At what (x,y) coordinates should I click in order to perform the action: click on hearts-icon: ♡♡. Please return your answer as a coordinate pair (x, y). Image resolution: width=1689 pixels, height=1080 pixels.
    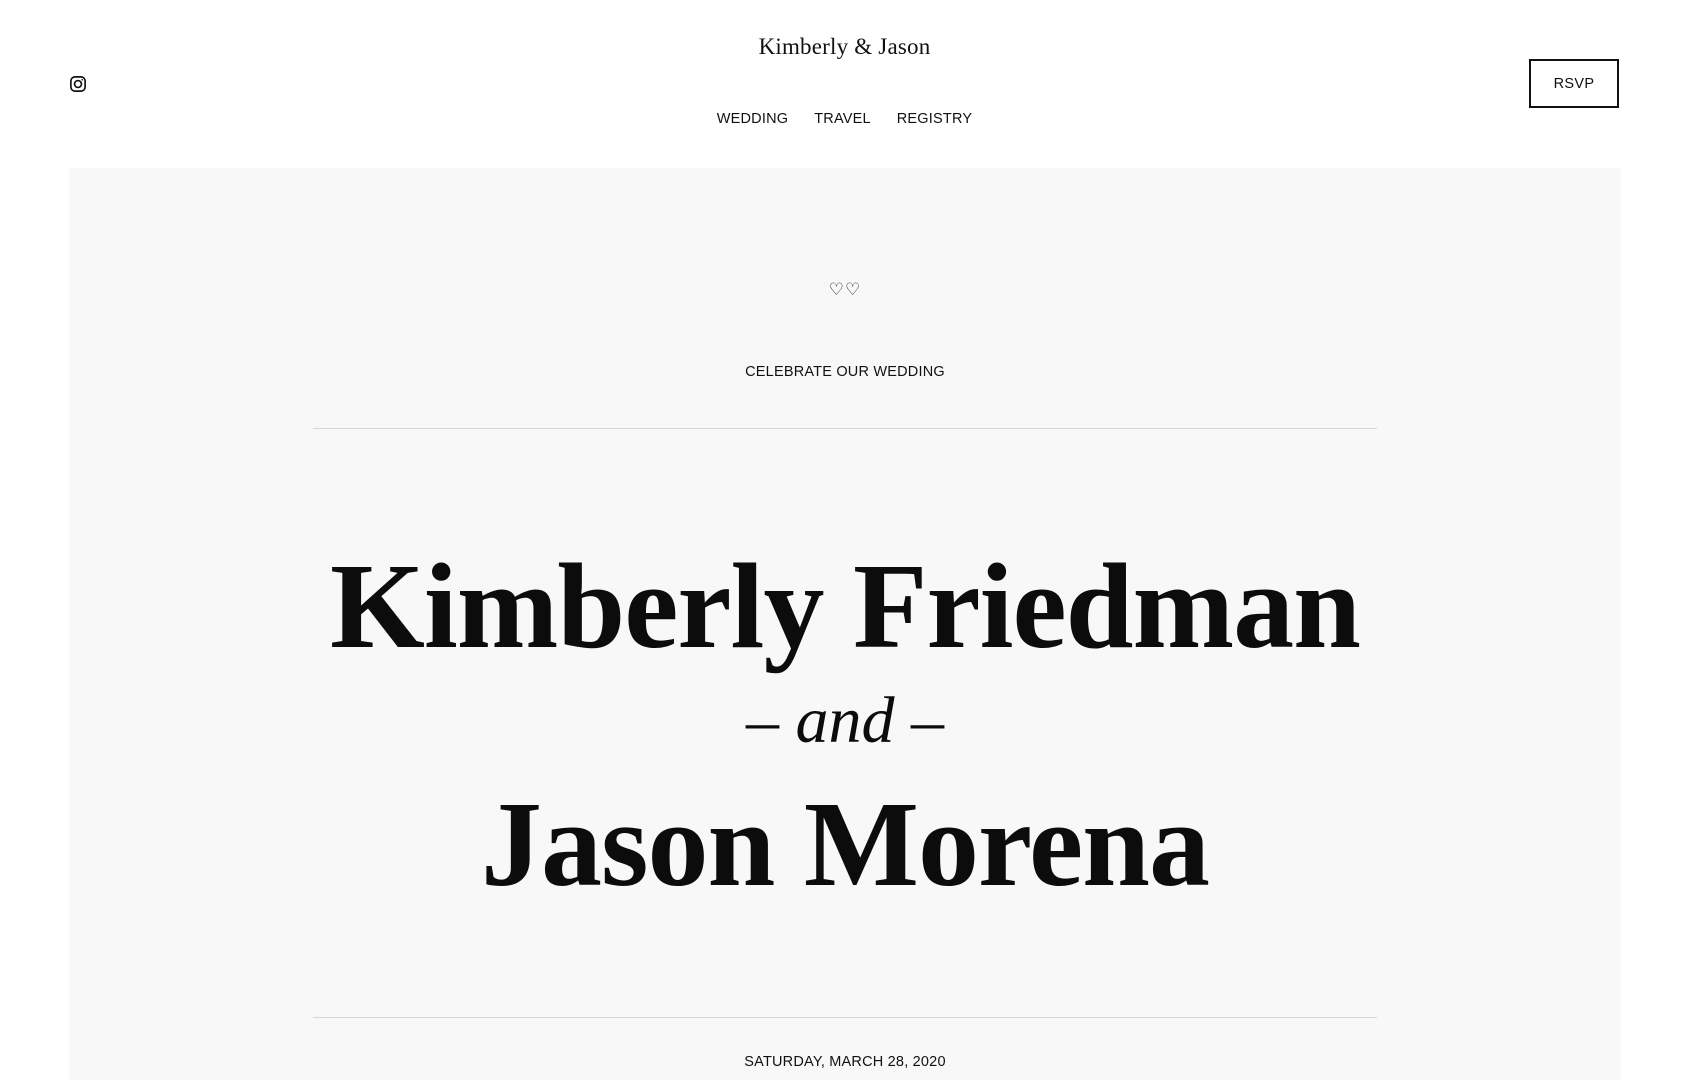
    Looking at the image, I should click on (845, 290).